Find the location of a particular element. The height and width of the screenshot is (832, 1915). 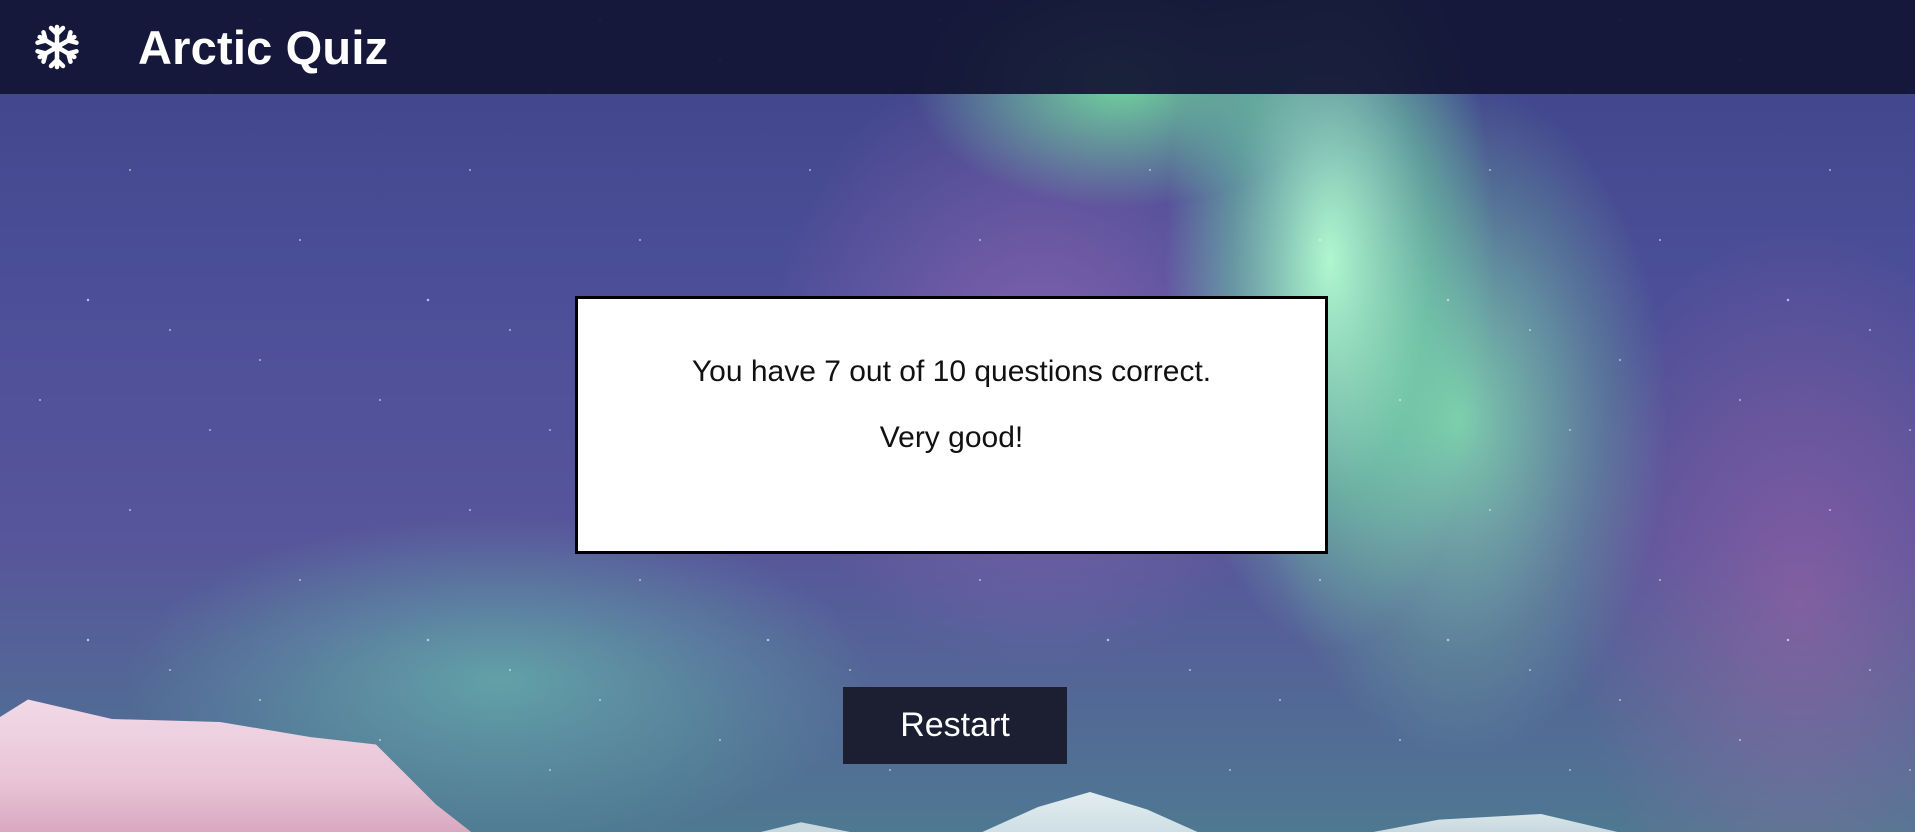

snowflake-icon is located at coordinates (57, 47).